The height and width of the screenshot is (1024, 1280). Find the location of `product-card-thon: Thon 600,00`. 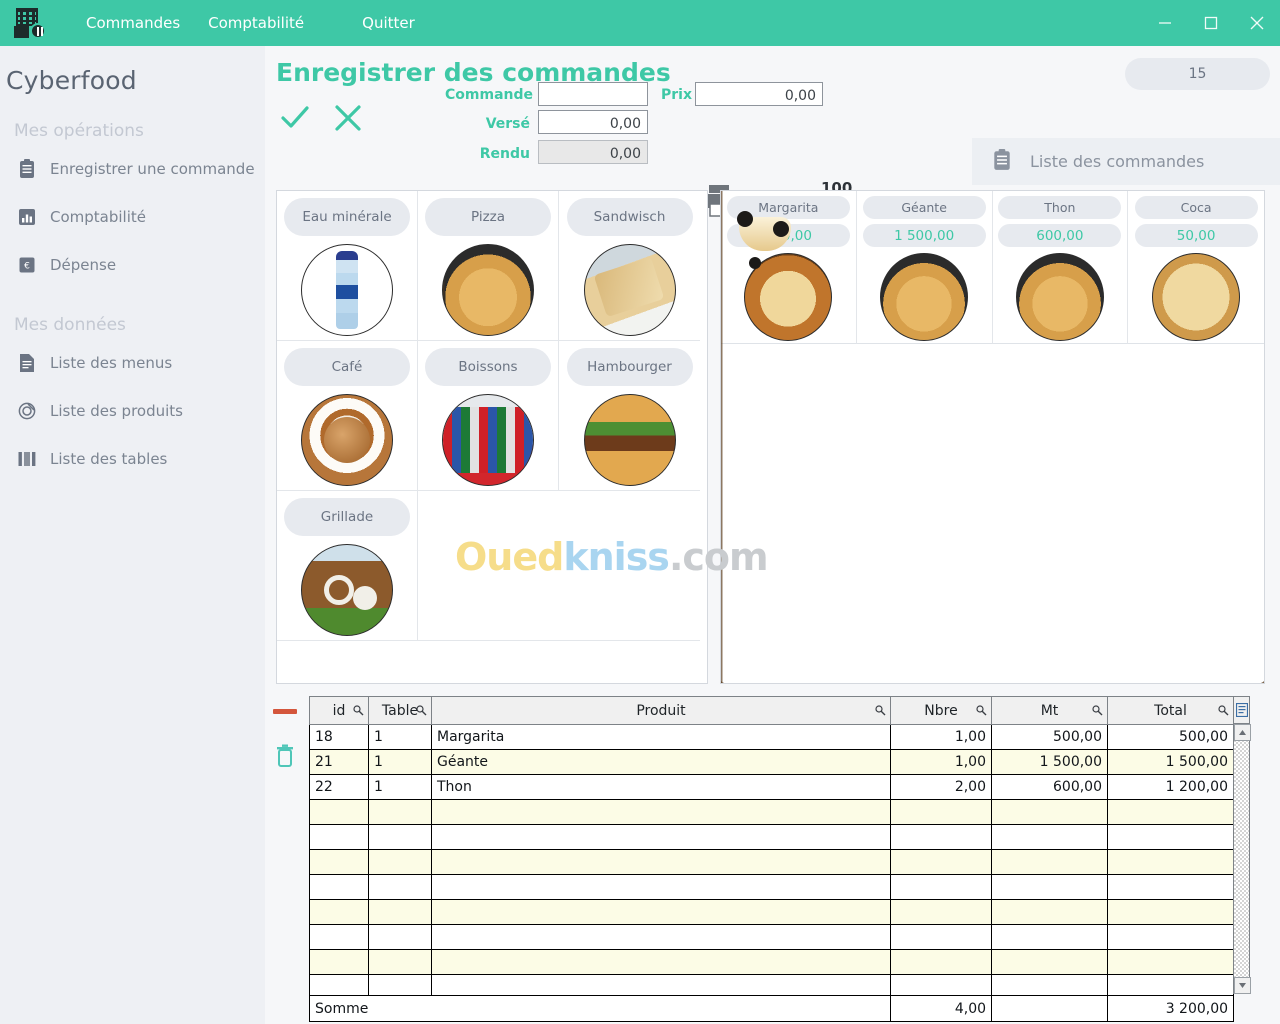

product-card-thon: Thon 600,00 is located at coordinates (1060, 267).